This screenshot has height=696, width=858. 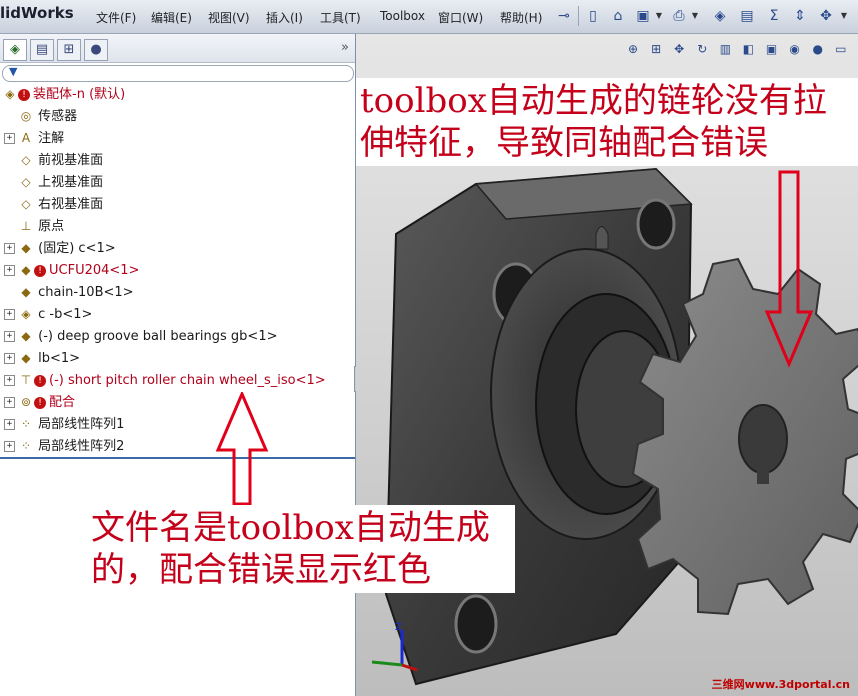 I want to click on tree-item-label: 前视基准面, so click(x=71, y=160).